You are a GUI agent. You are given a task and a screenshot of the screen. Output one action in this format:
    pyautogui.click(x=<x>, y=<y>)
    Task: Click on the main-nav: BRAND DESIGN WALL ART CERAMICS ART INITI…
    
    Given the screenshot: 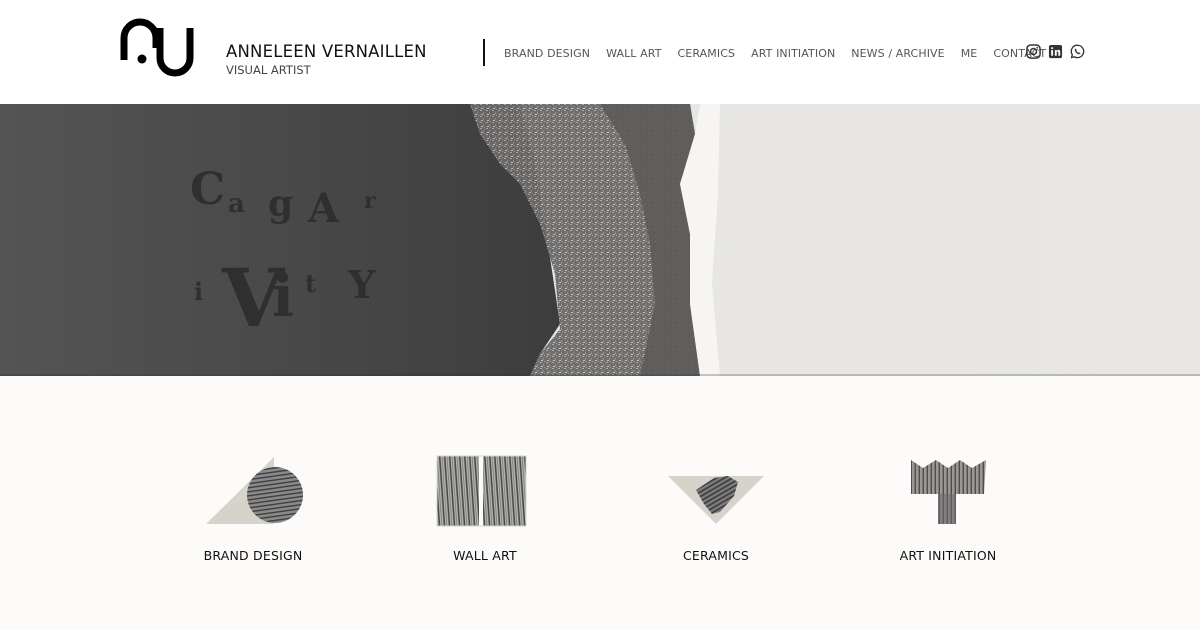 What is the action you would take?
    pyautogui.click(x=775, y=53)
    